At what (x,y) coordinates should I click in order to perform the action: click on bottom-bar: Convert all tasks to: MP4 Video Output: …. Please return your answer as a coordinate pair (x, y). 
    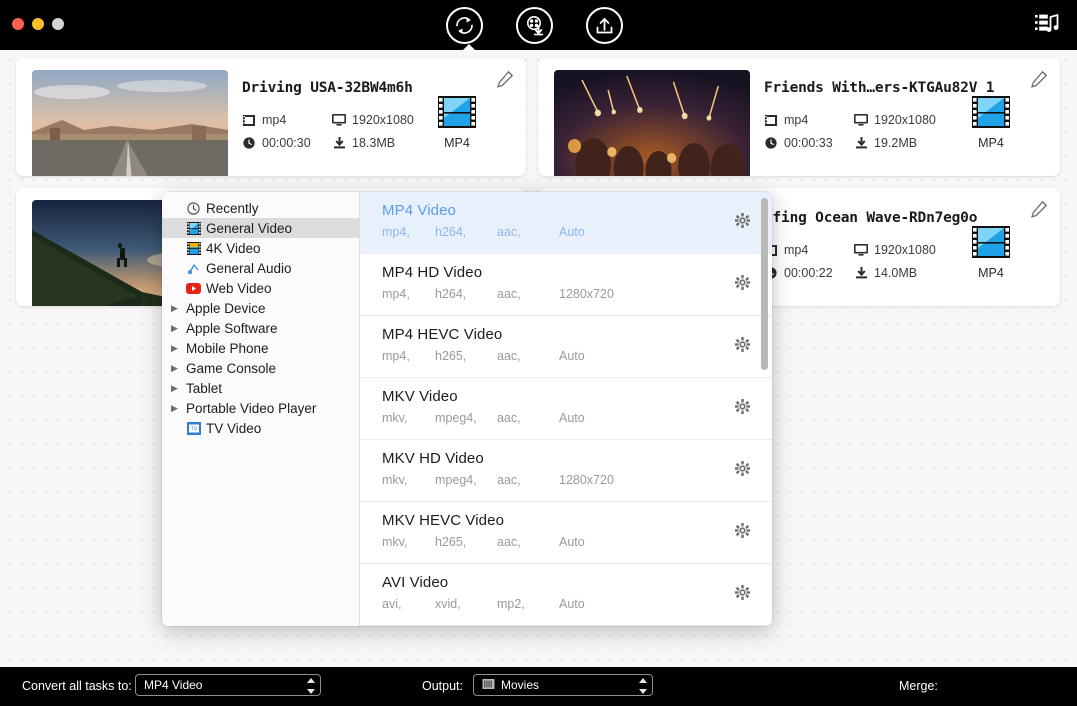
    Looking at the image, I should click on (538, 686).